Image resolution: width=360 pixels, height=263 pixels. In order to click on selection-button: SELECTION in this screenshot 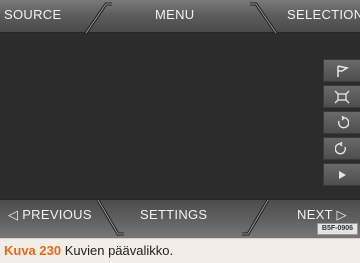, I will do `click(323, 15)`.